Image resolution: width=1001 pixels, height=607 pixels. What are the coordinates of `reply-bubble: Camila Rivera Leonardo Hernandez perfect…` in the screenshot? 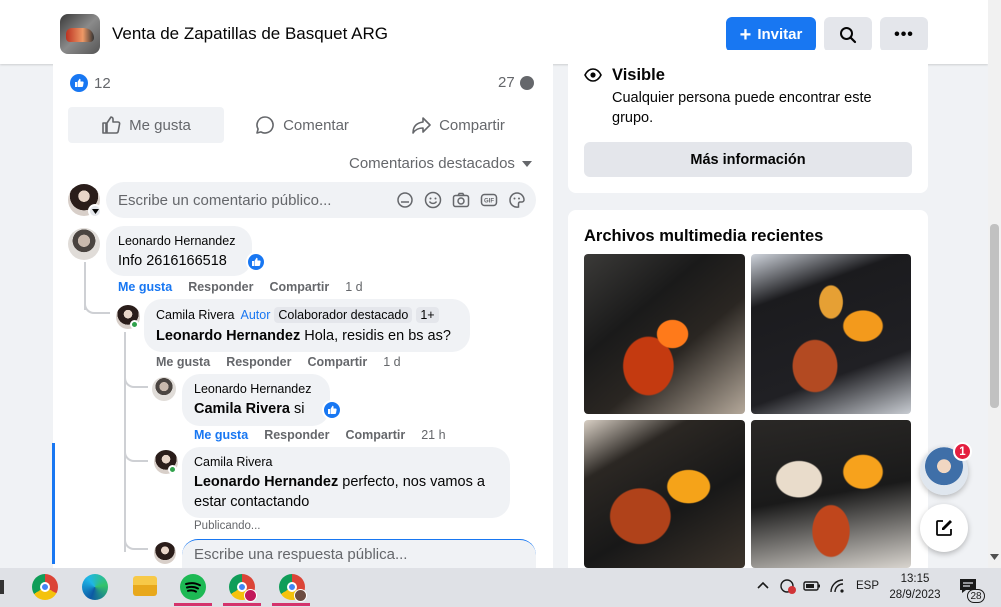 It's located at (346, 482).